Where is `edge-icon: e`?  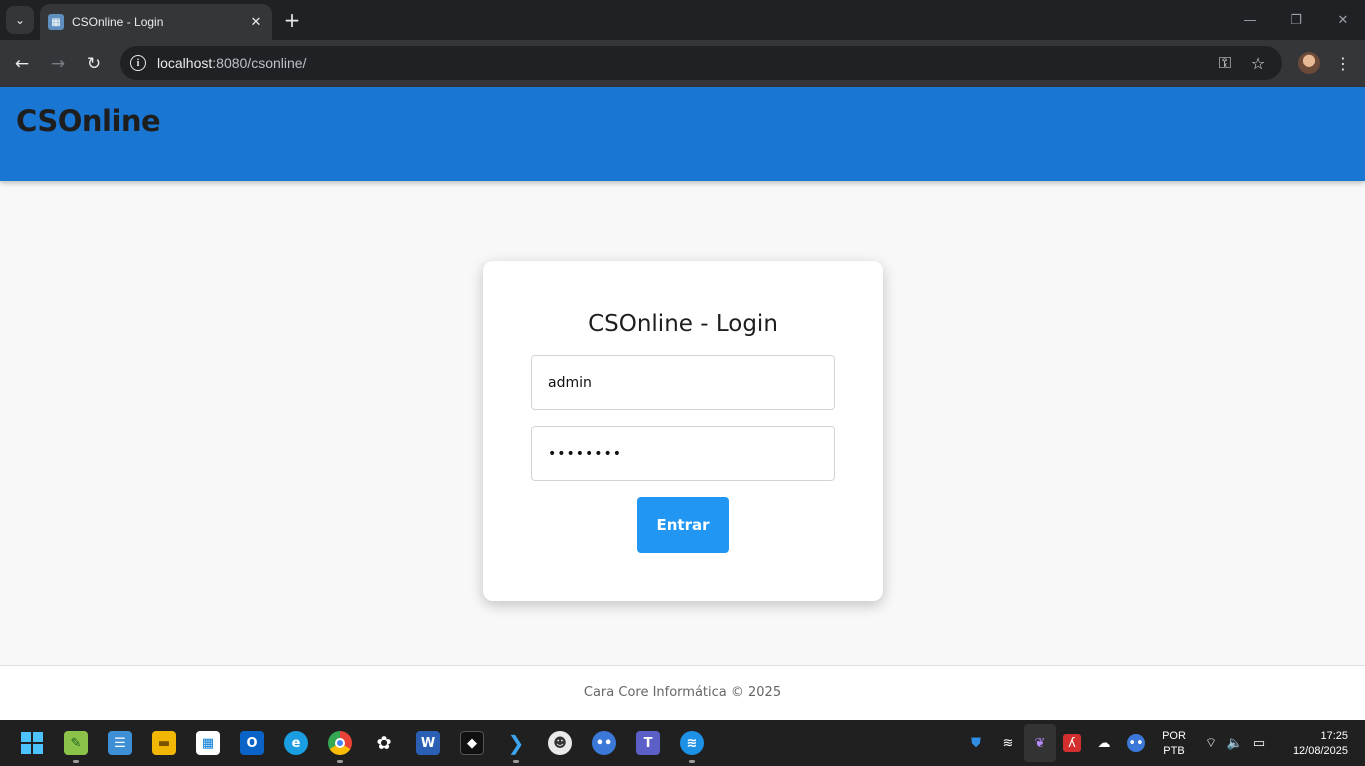
edge-icon: e is located at coordinates (296, 743).